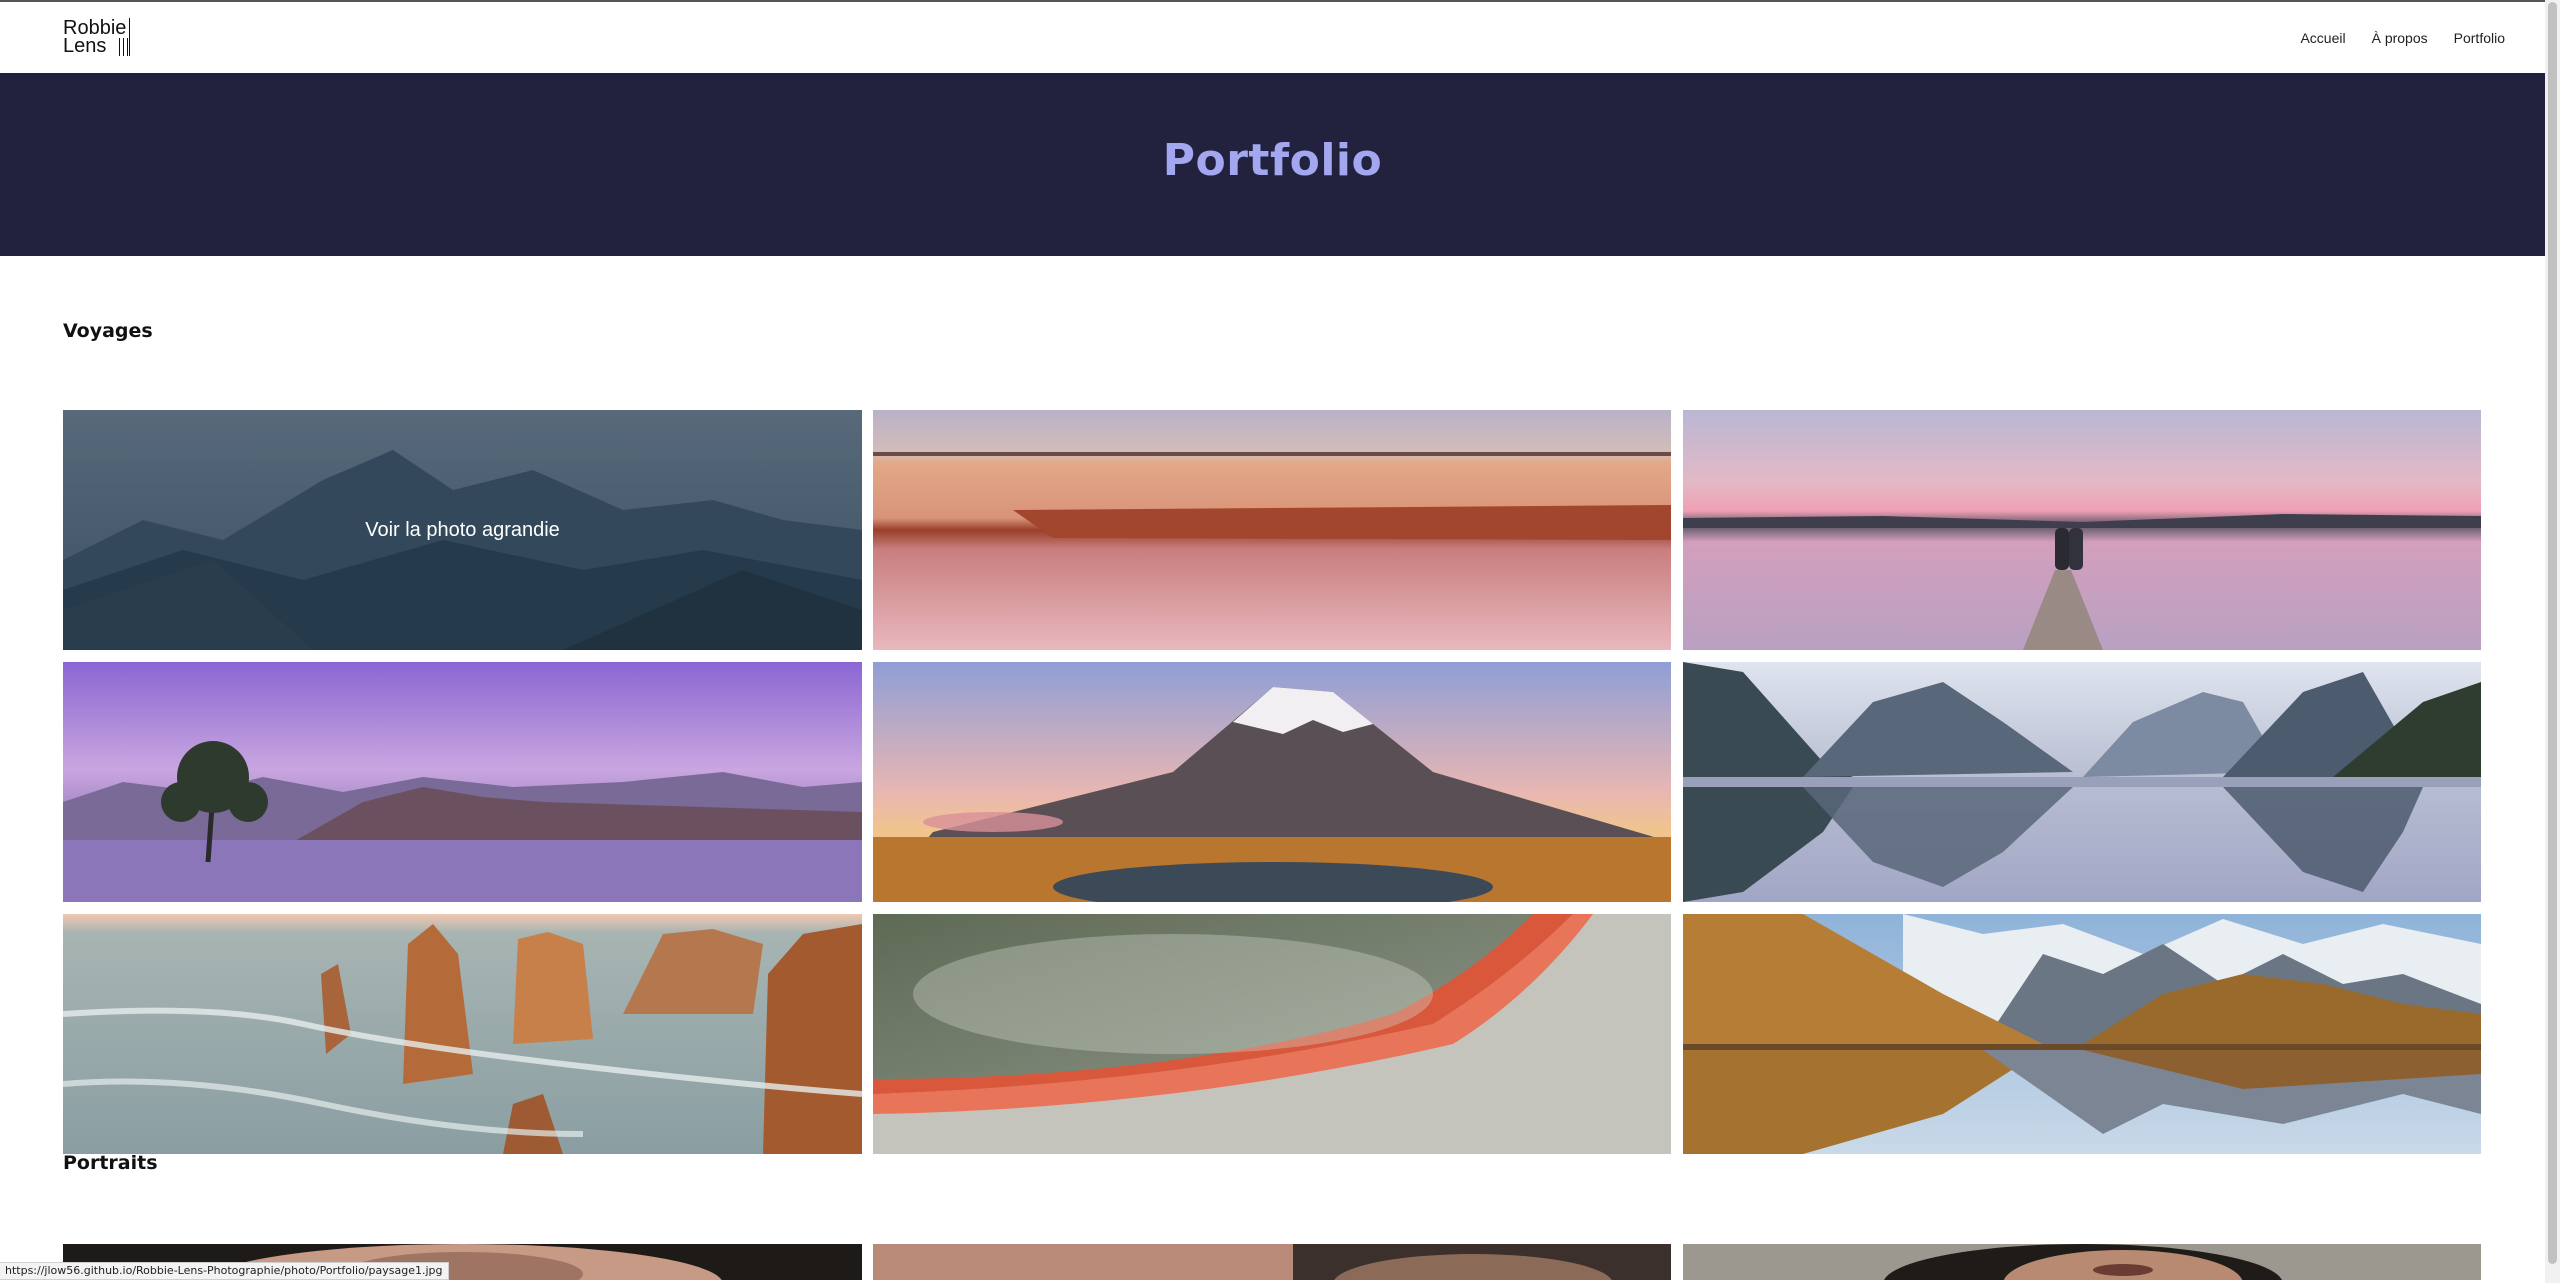 The width and height of the screenshot is (2560, 1283). I want to click on photo-couple-on-pier, so click(2082, 530).